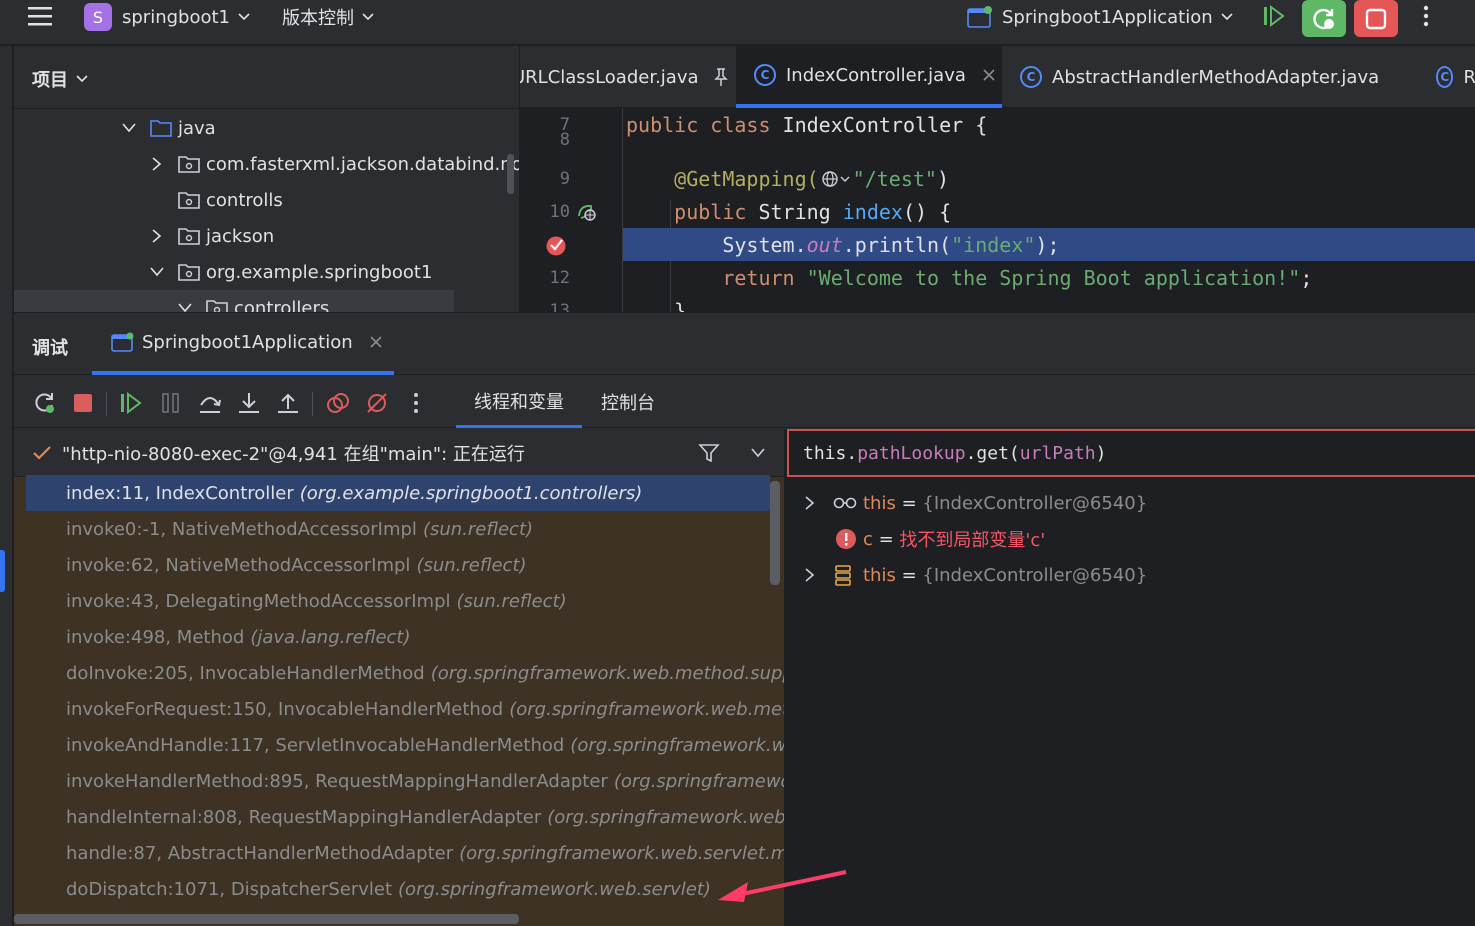  What do you see at coordinates (1376, 18) in the screenshot?
I see `stop-button` at bounding box center [1376, 18].